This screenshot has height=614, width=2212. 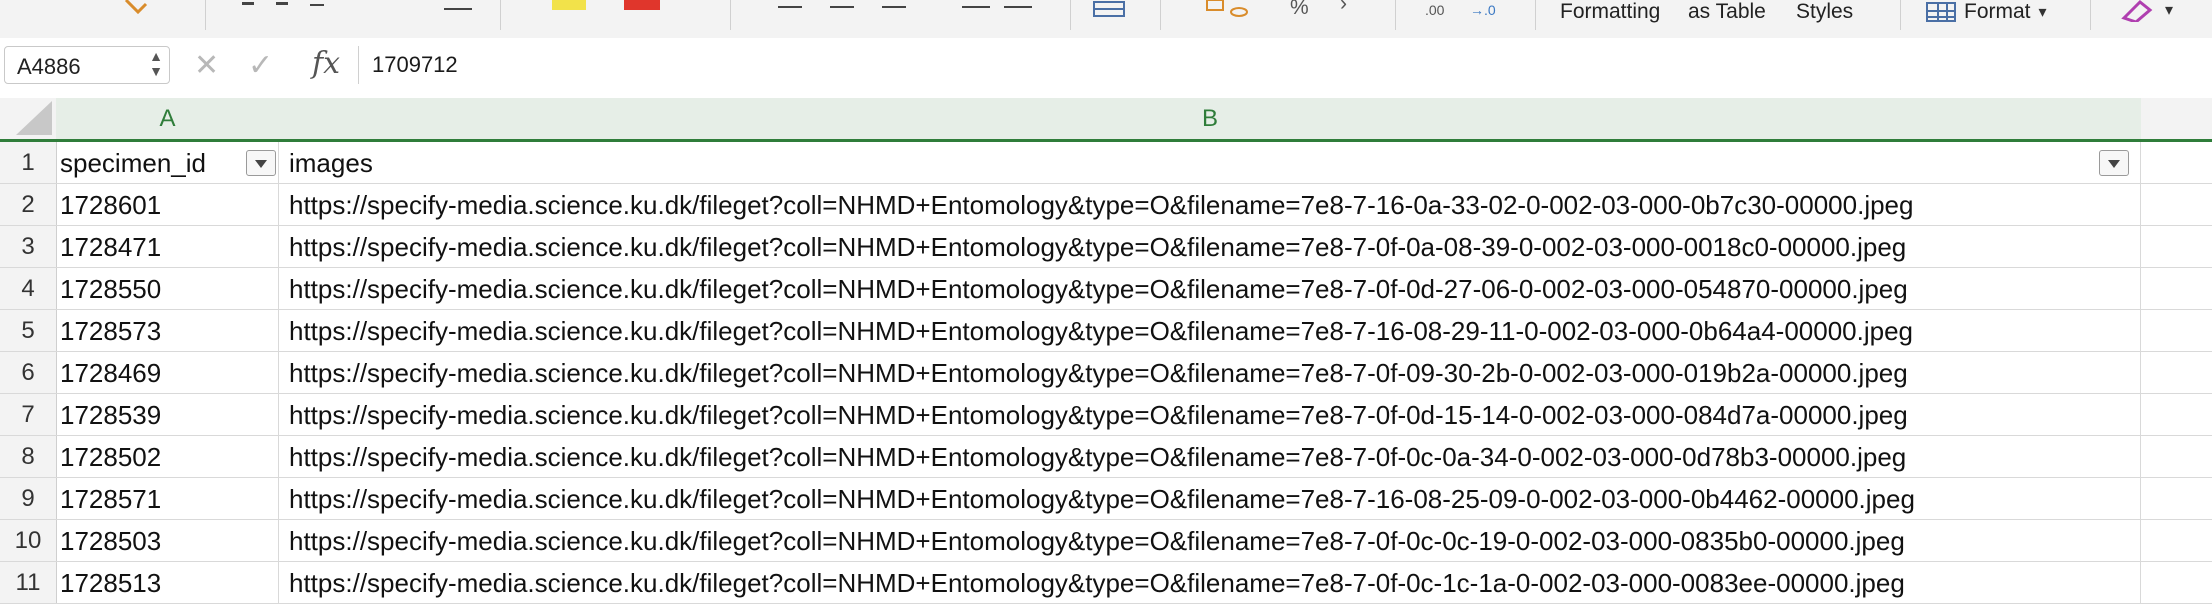 I want to click on cell-specimen-id: 1728471, so click(x=167, y=246).